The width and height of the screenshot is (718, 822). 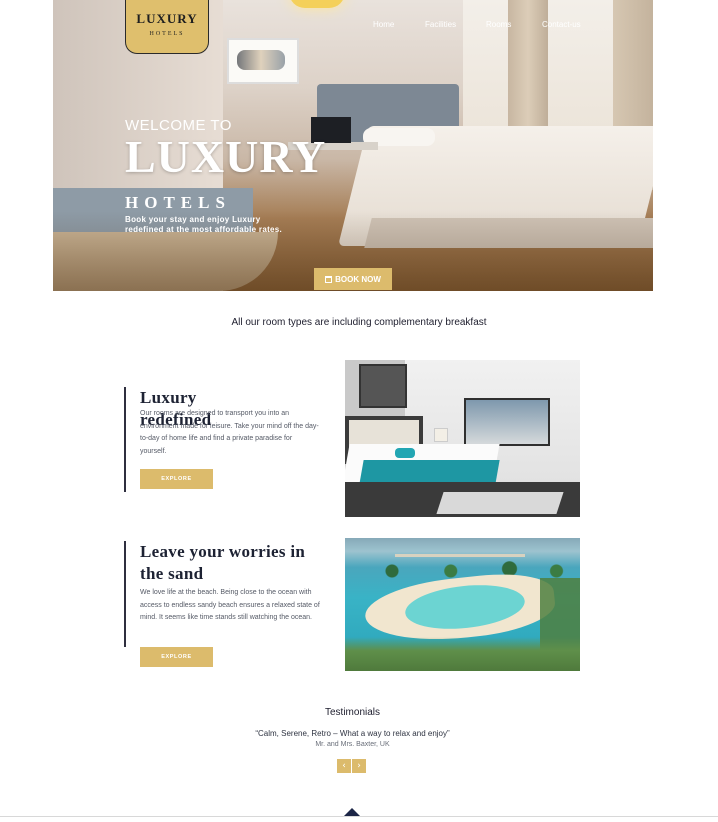 What do you see at coordinates (263, 61) in the screenshot?
I see `hero-photo-artwork` at bounding box center [263, 61].